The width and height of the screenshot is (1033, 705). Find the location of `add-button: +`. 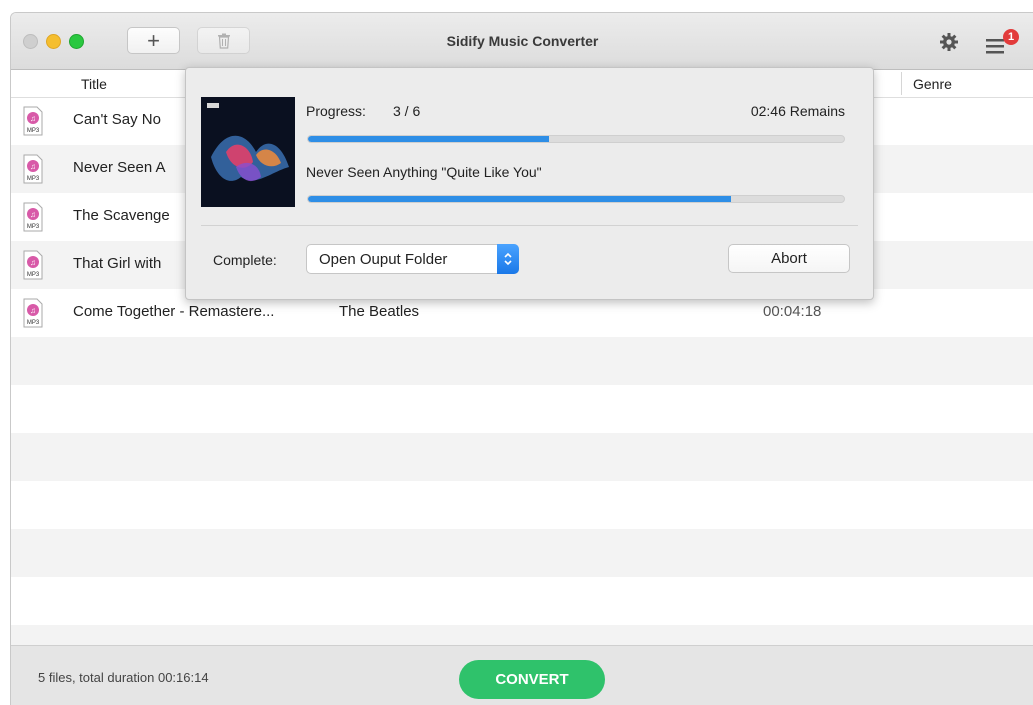

add-button: + is located at coordinates (153, 40).